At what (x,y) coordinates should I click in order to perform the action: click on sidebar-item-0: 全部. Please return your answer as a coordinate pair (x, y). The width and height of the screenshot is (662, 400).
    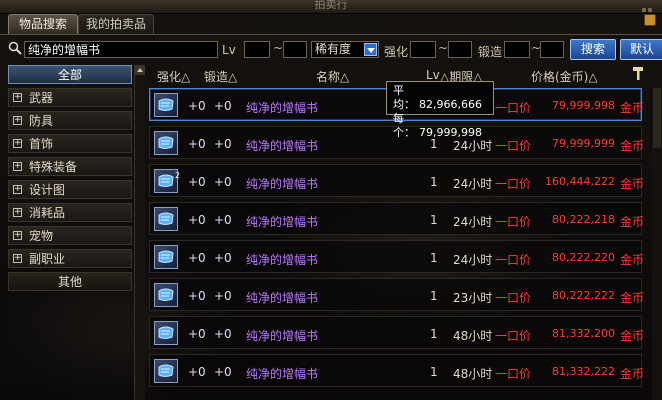
    Looking at the image, I should click on (70, 74).